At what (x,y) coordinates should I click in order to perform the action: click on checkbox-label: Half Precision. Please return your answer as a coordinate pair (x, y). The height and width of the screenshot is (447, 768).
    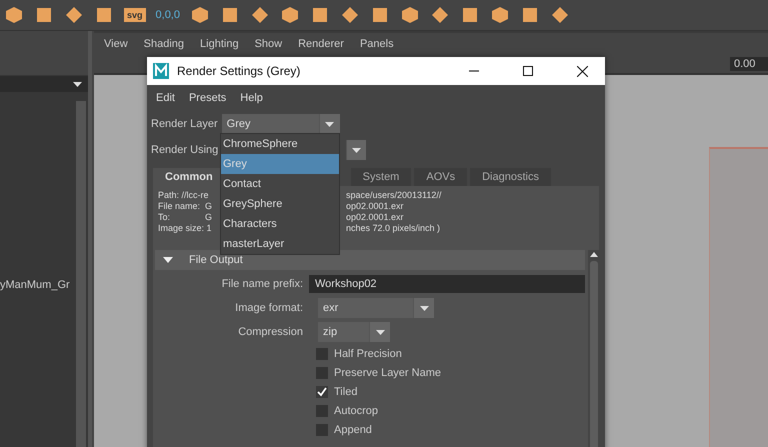
    Looking at the image, I should click on (368, 354).